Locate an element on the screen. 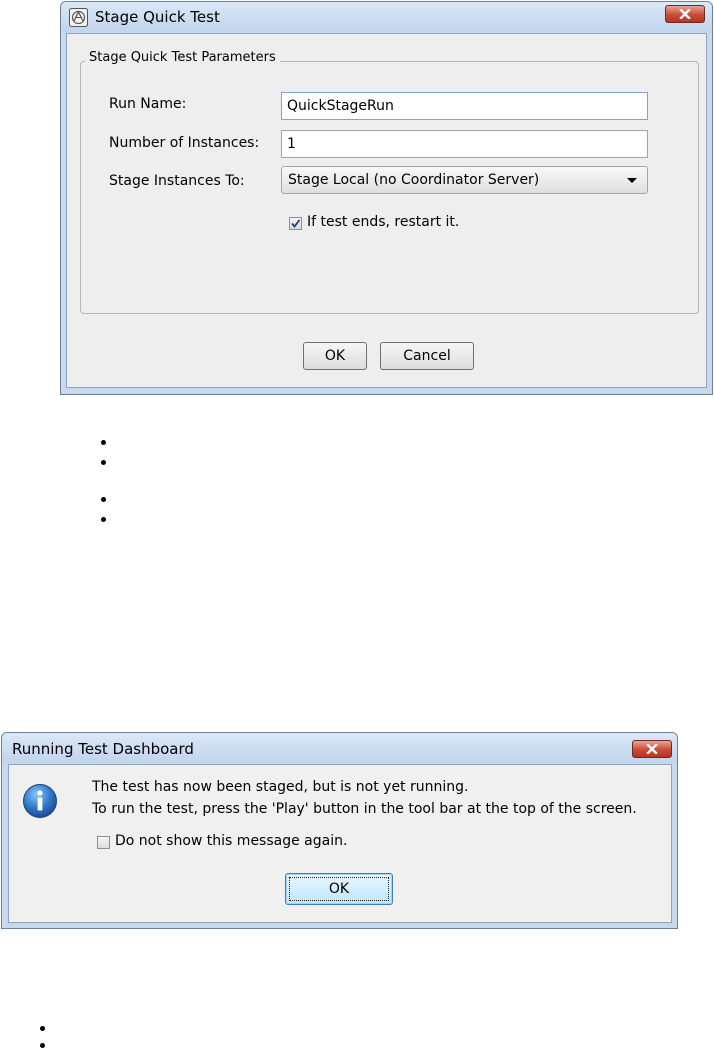 The height and width of the screenshot is (1051, 714). window-title: Running Test Dashboard is located at coordinates (103, 749).